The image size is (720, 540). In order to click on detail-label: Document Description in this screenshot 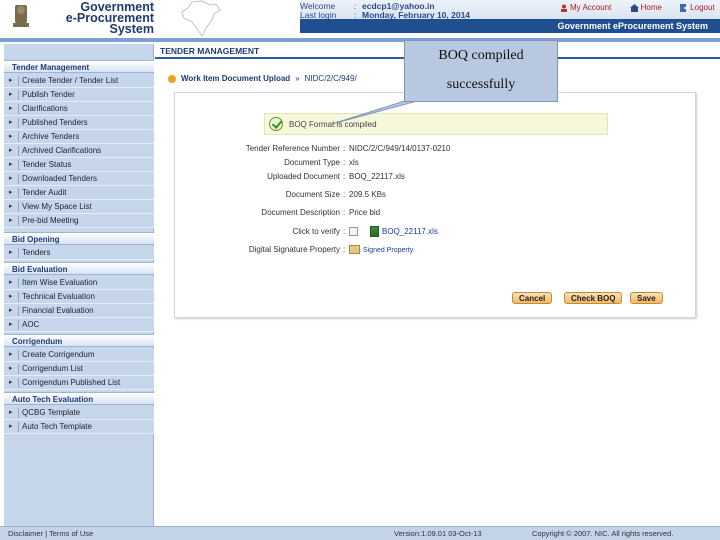, I will do `click(300, 212)`.